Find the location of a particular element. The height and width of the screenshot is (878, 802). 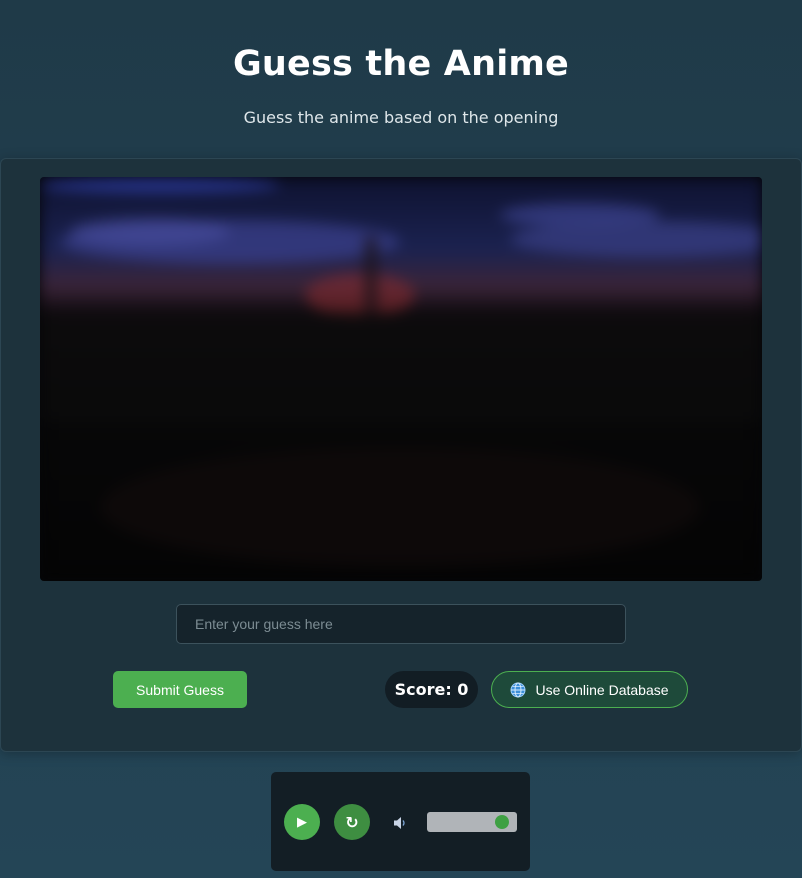

globe-icon is located at coordinates (518, 690).